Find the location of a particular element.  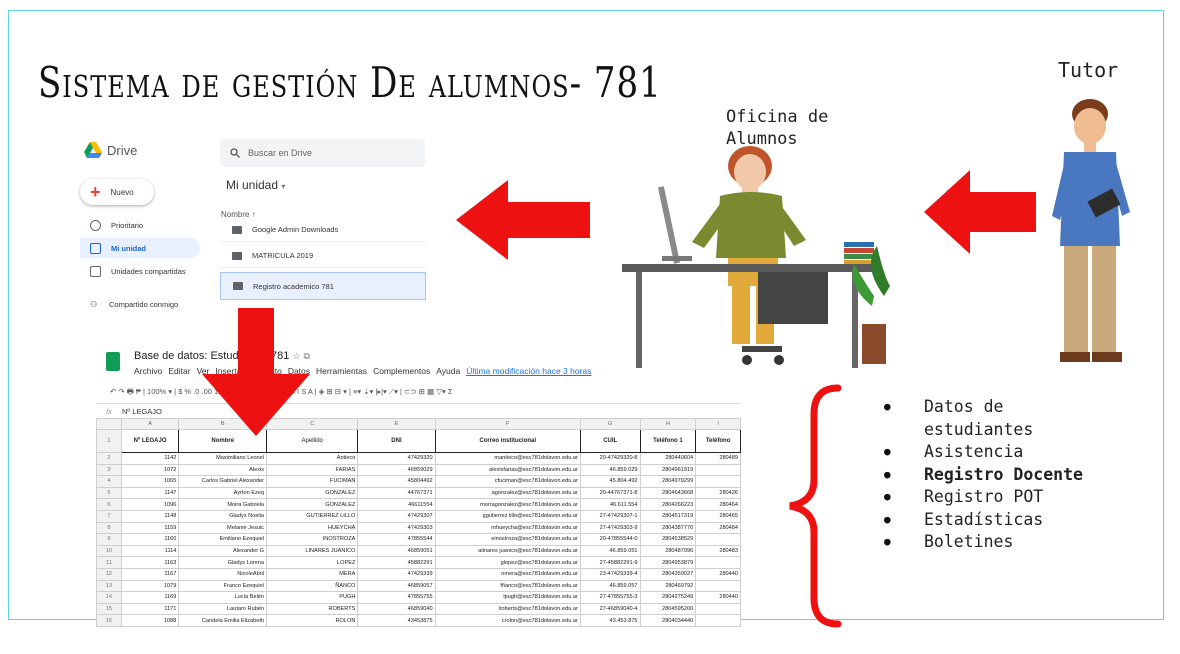

table-cell: Alexander G is located at coordinates (223, 551).